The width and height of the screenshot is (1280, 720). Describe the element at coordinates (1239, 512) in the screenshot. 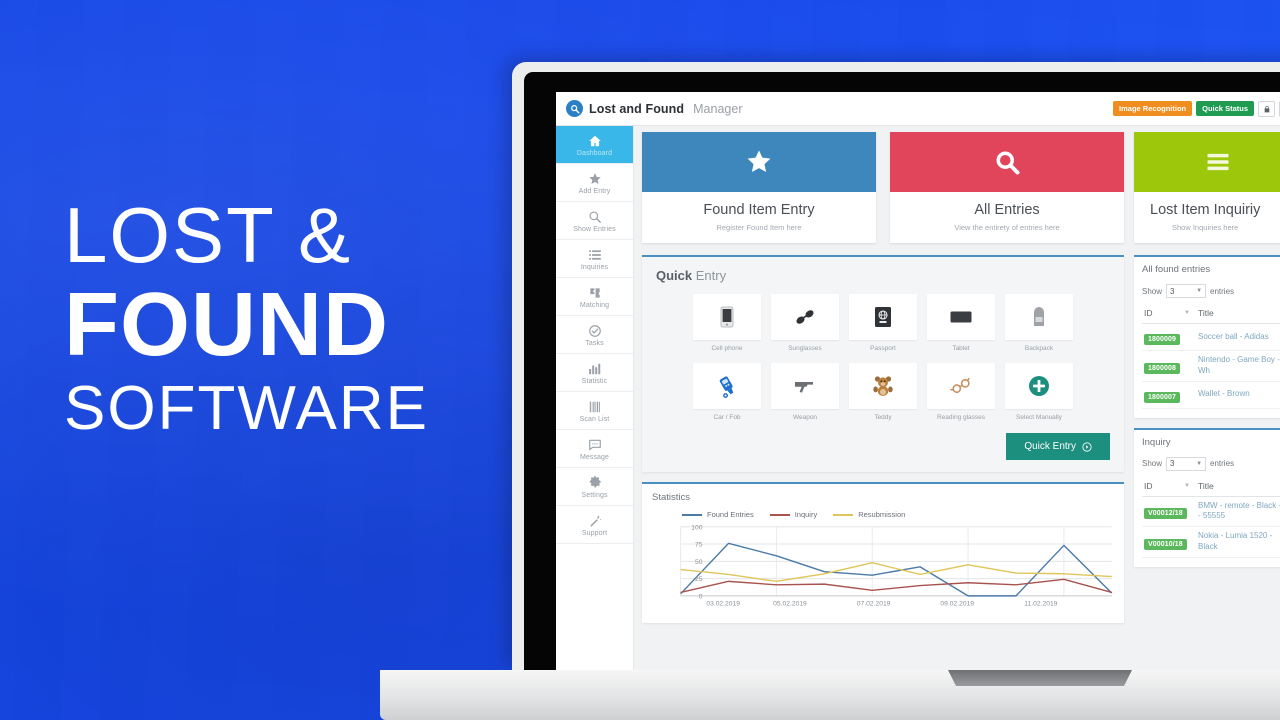

I see `entry-title-link: BMW - remote - Black - 1 - 55555` at that location.